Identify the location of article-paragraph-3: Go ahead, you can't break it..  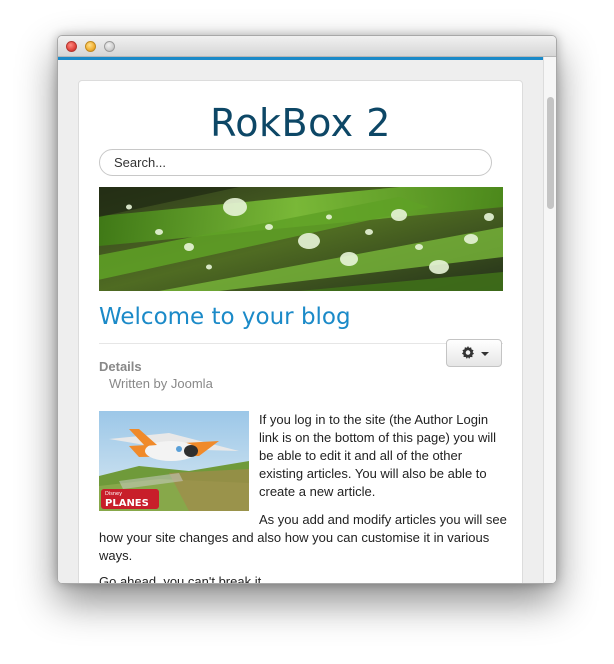
(182, 579).